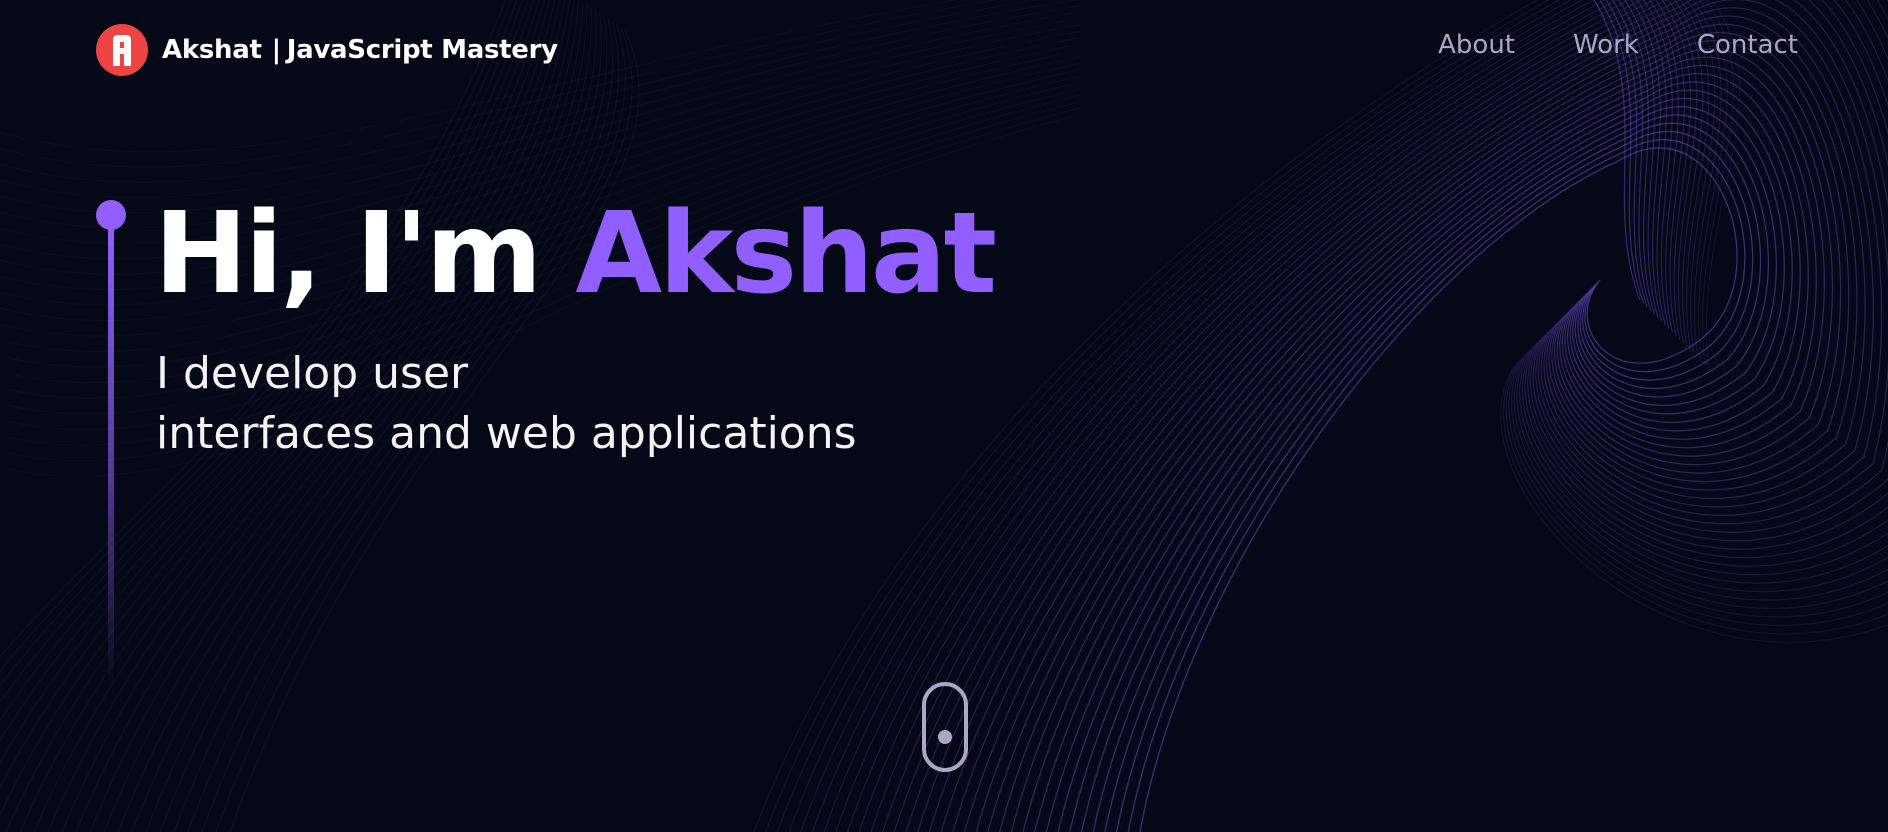 The image size is (1888, 832). What do you see at coordinates (945, 727) in the screenshot?
I see `mouse-scroll-icon` at bounding box center [945, 727].